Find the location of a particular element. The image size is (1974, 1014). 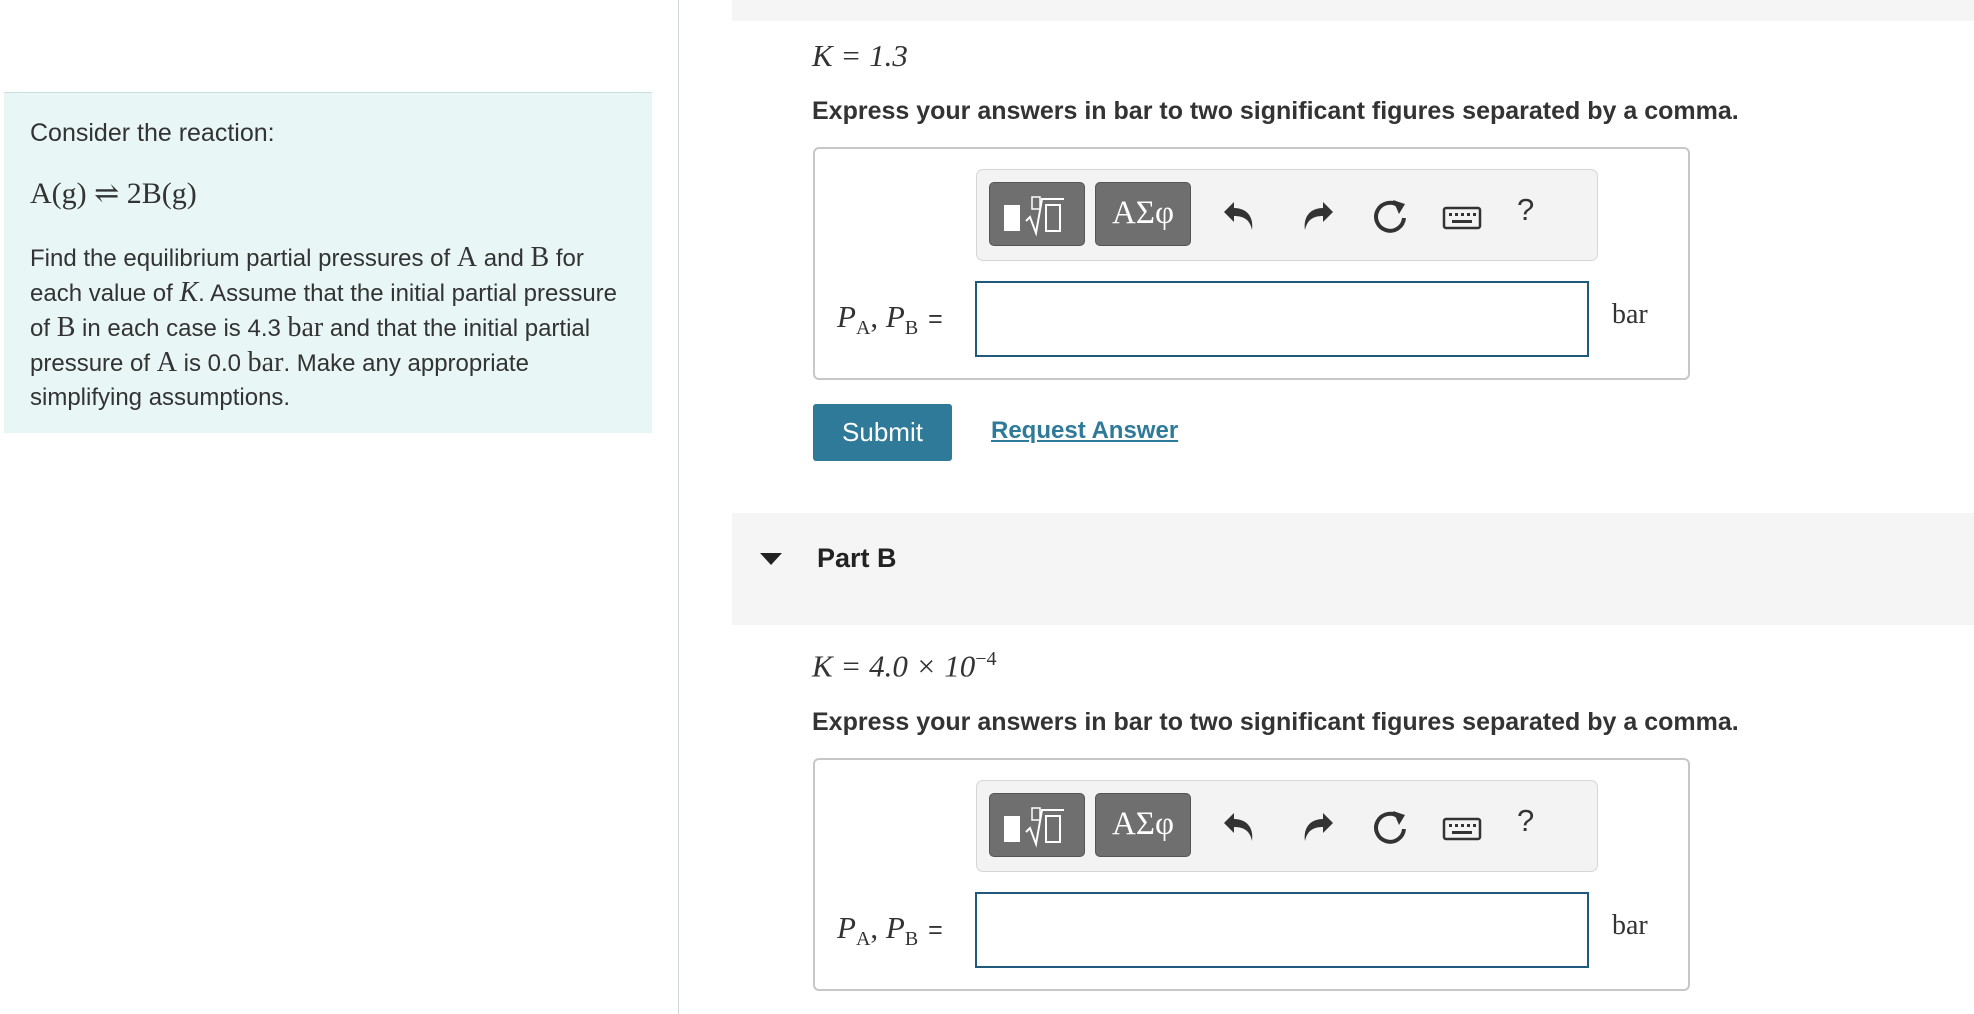

request-answer-link: Request Answer is located at coordinates (1084, 431).